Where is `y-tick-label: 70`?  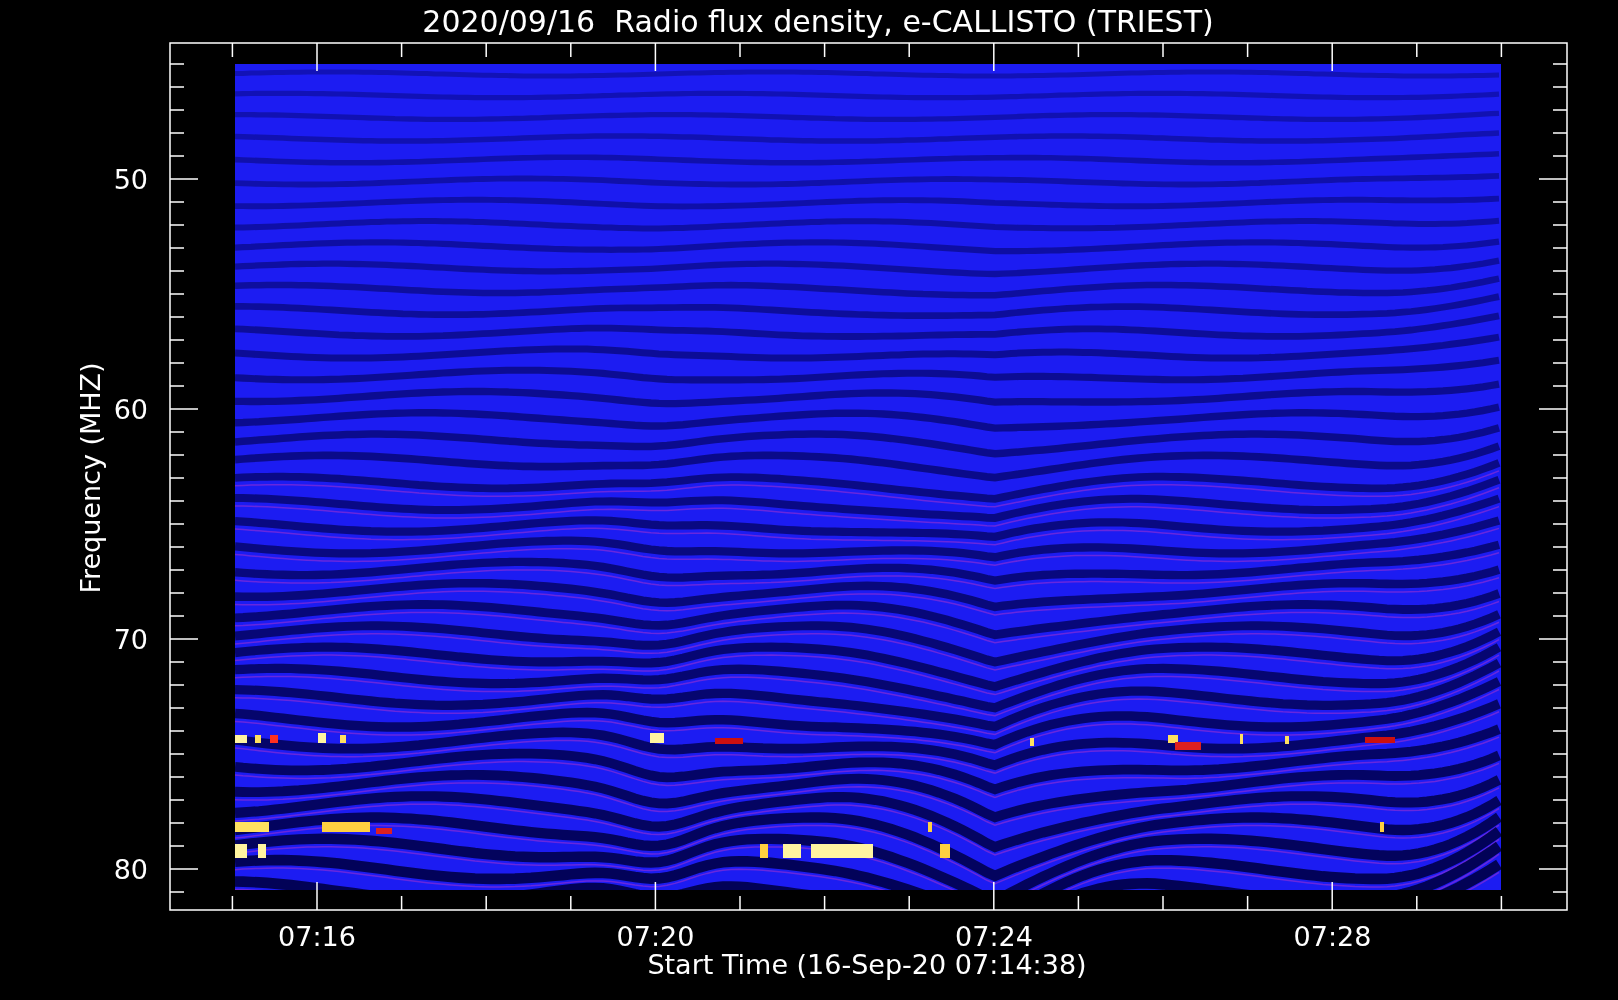 y-tick-label: 70 is located at coordinates (130, 639).